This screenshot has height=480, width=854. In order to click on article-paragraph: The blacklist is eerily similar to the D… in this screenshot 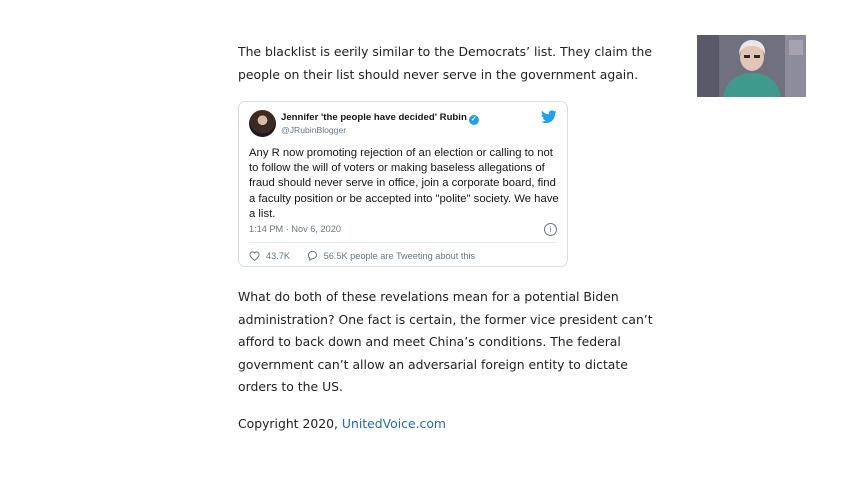, I will do `click(445, 63)`.